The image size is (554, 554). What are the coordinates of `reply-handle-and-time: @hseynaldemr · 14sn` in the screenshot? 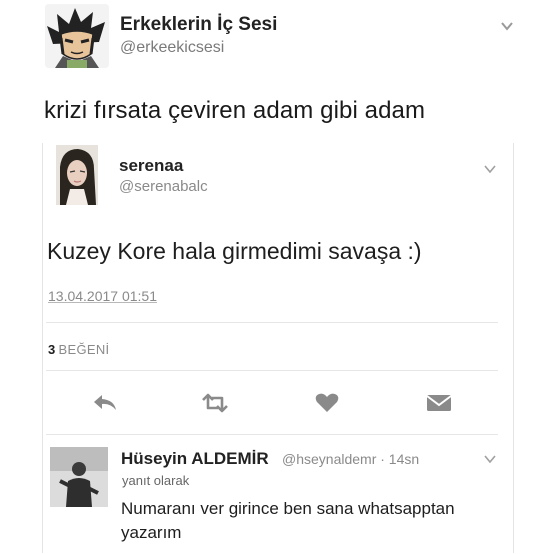 It's located at (350, 459).